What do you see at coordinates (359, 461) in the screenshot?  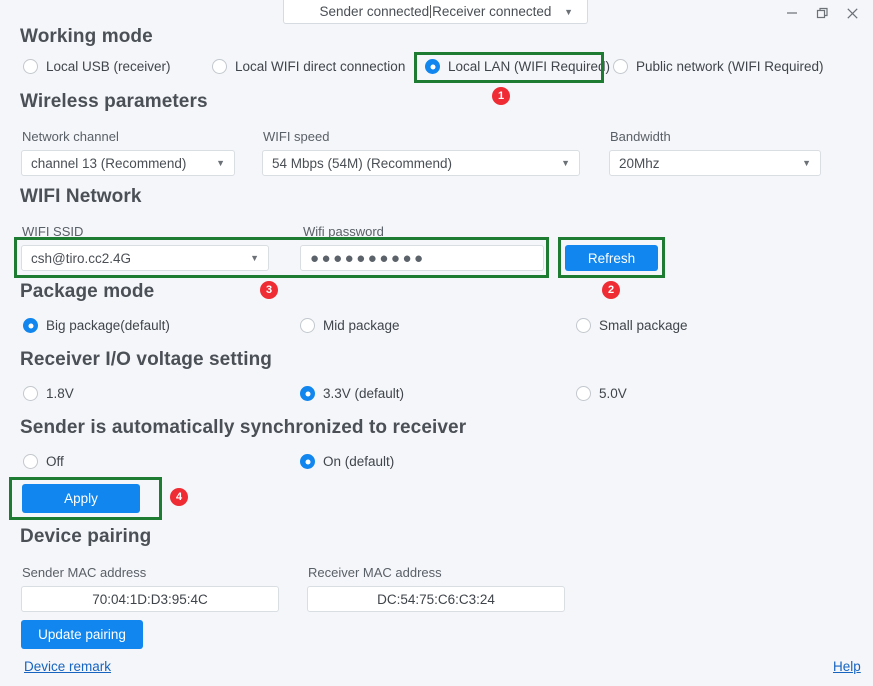 I see `radio-label: On (default)` at bounding box center [359, 461].